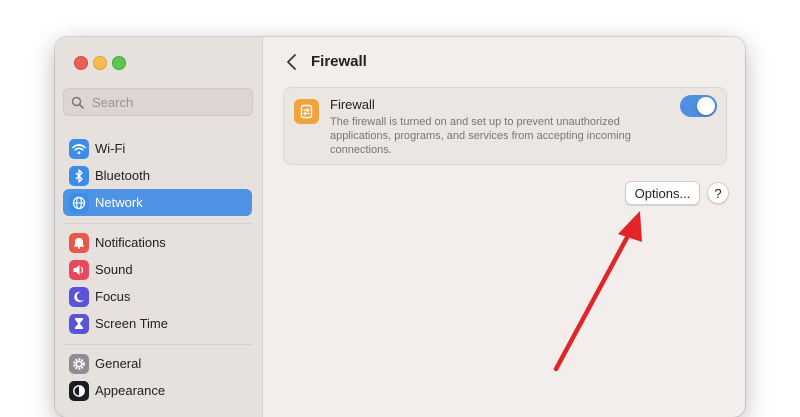  I want to click on hourglass-icon, so click(79, 323).